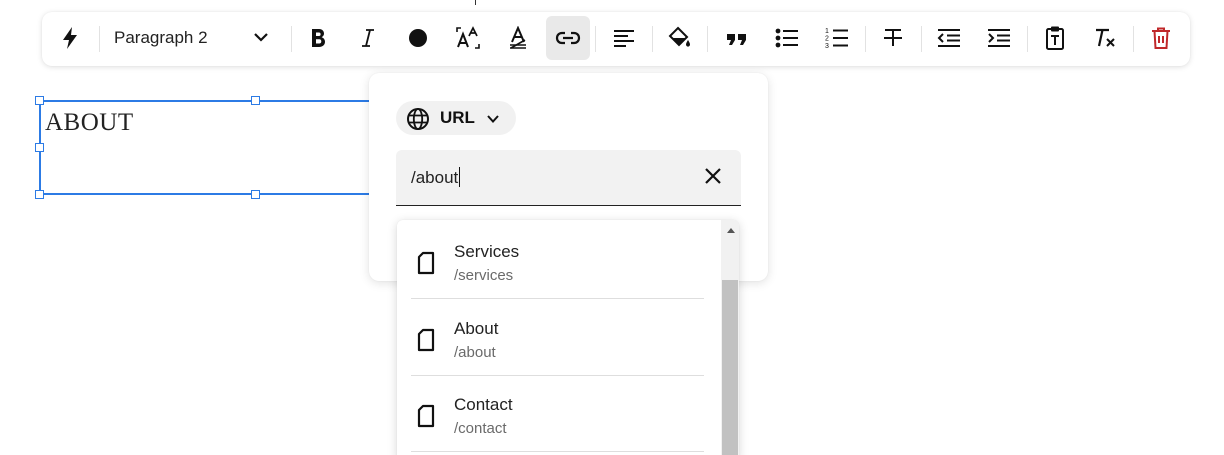 This screenshot has height=455, width=1224. What do you see at coordinates (487, 251) in the screenshot?
I see `suggestion-title: Services` at bounding box center [487, 251].